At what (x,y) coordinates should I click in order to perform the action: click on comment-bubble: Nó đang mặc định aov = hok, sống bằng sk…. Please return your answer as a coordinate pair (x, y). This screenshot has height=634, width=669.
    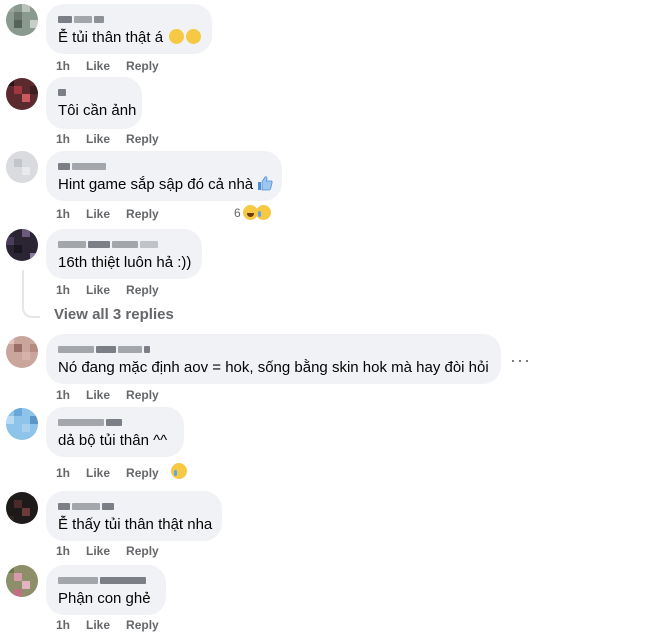
    Looking at the image, I should click on (273, 359).